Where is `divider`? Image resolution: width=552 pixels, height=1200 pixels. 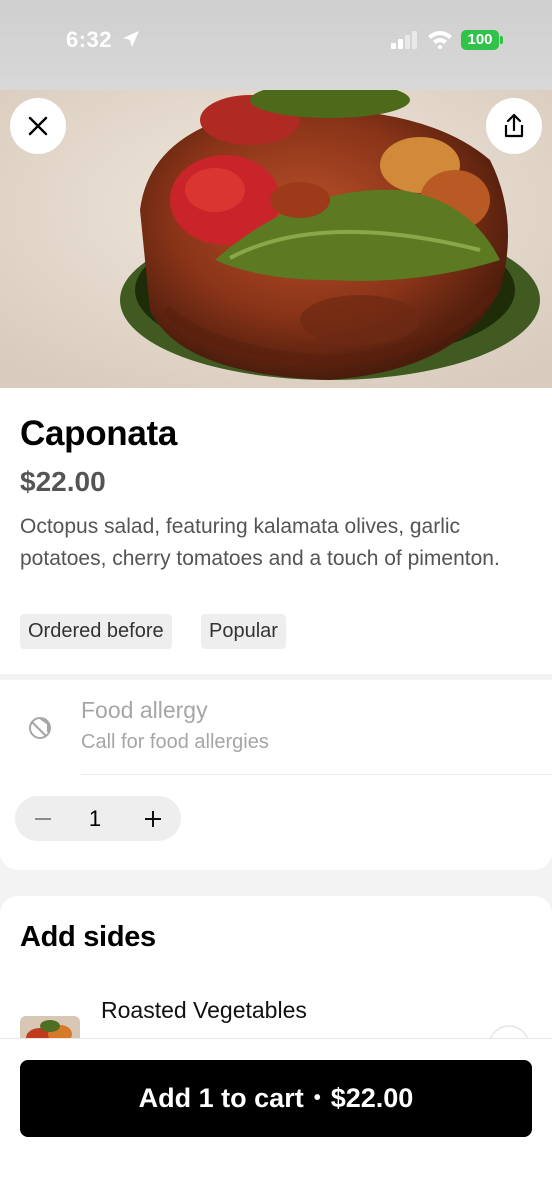 divider is located at coordinates (316, 774).